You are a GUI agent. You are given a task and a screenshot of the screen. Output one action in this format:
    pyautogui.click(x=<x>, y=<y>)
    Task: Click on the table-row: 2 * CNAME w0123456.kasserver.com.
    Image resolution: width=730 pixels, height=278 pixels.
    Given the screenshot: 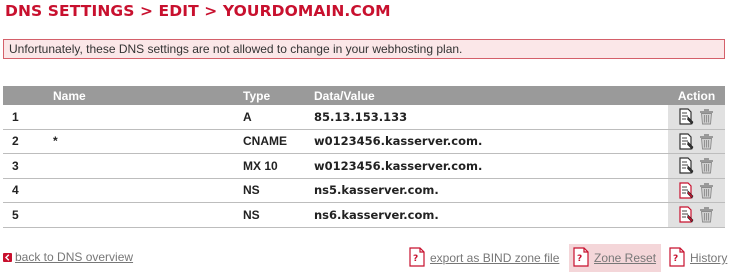 What is the action you would take?
    pyautogui.click(x=364, y=141)
    